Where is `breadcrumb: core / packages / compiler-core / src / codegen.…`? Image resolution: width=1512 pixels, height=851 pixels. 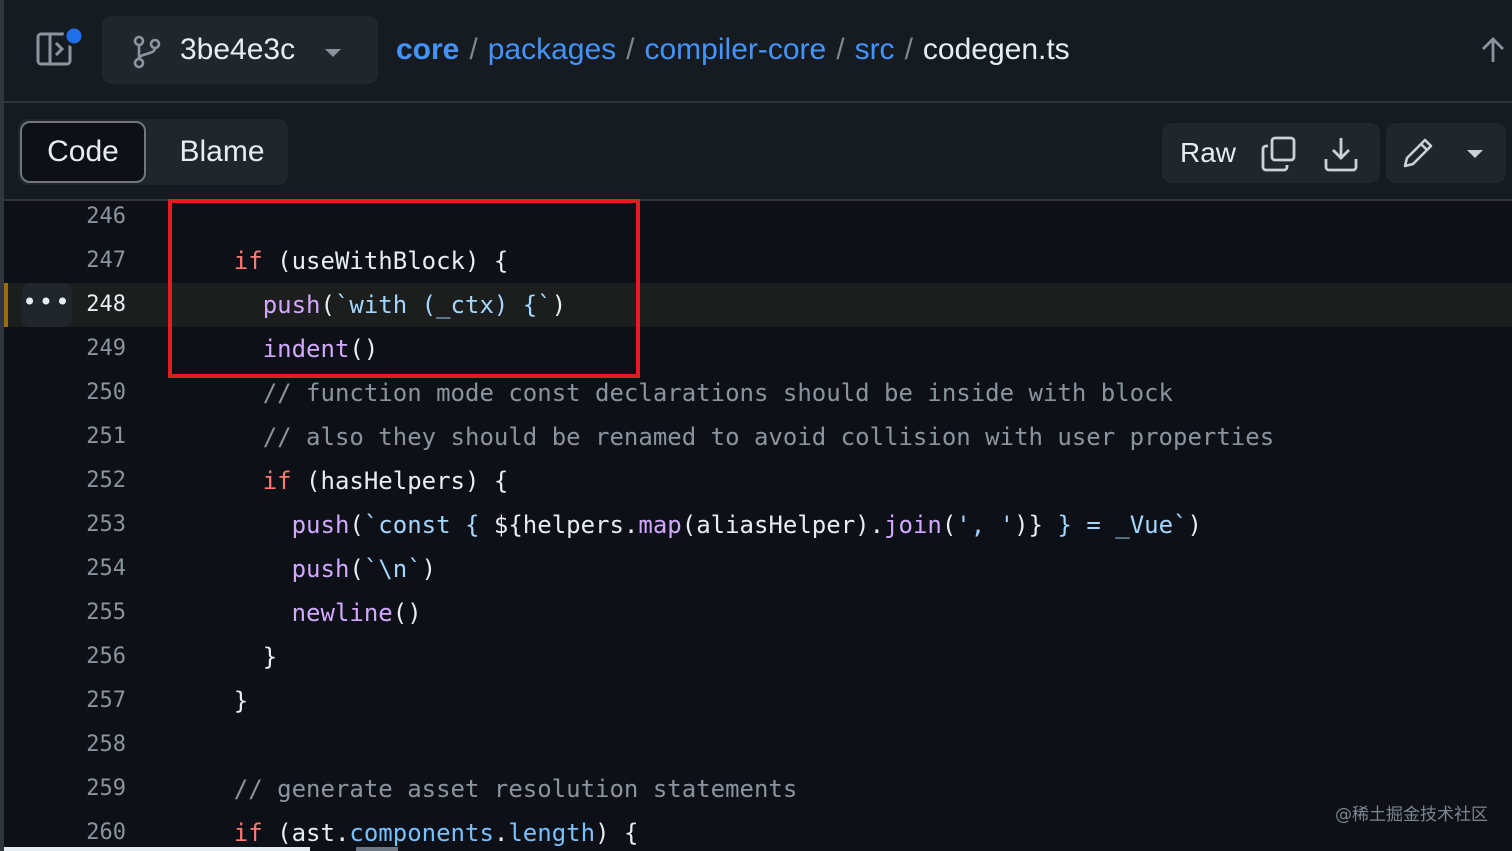
breadcrumb: core / packages / compiler-core / src / codegen.… is located at coordinates (733, 50).